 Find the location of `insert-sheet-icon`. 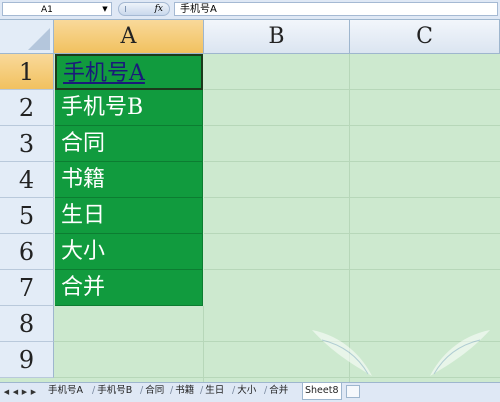

insert-sheet-icon is located at coordinates (353, 391).